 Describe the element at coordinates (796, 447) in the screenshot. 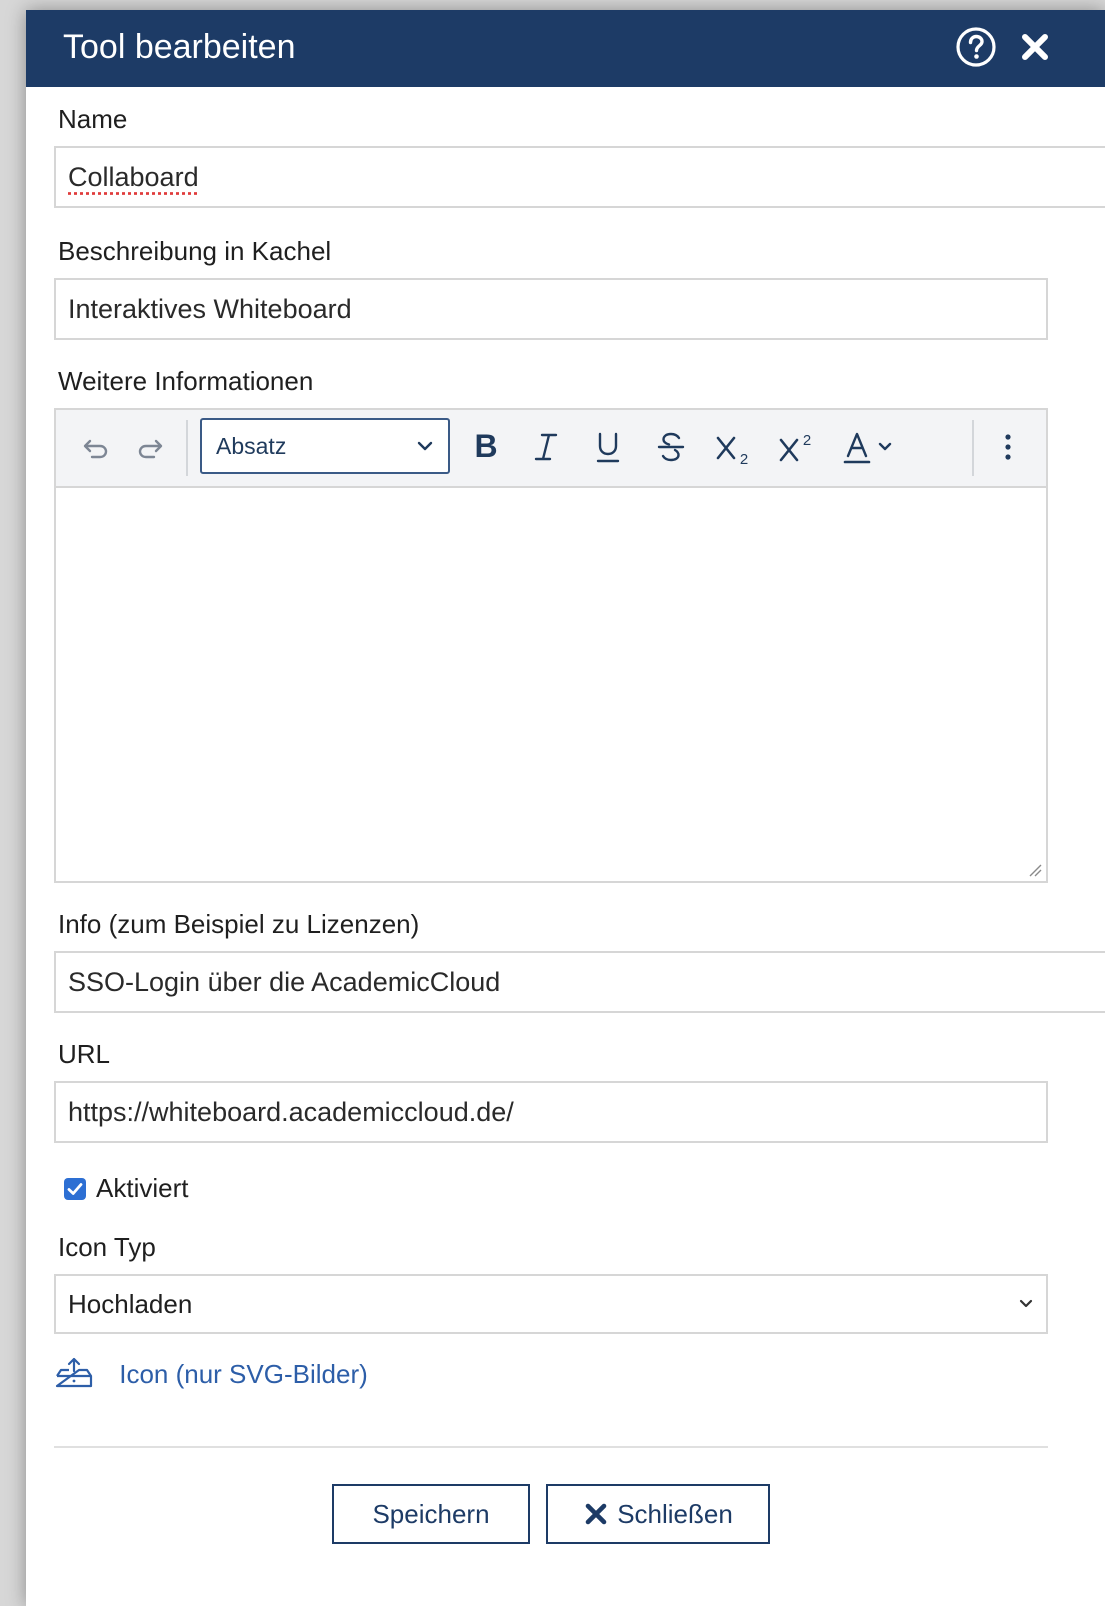

I see `superscript-icon: 2` at that location.